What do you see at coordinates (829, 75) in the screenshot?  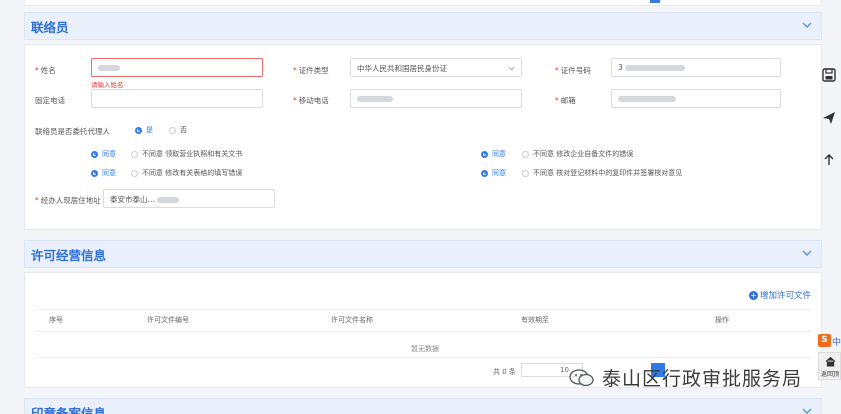 I see `save-icon` at bounding box center [829, 75].